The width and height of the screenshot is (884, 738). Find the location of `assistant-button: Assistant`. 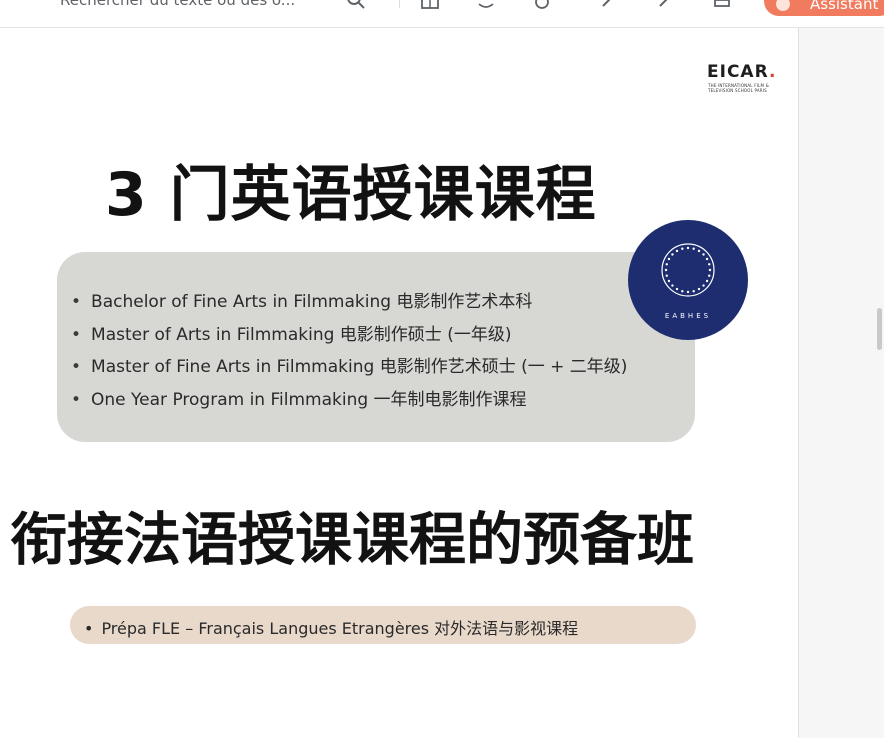

assistant-button: Assistant is located at coordinates (824, 8).